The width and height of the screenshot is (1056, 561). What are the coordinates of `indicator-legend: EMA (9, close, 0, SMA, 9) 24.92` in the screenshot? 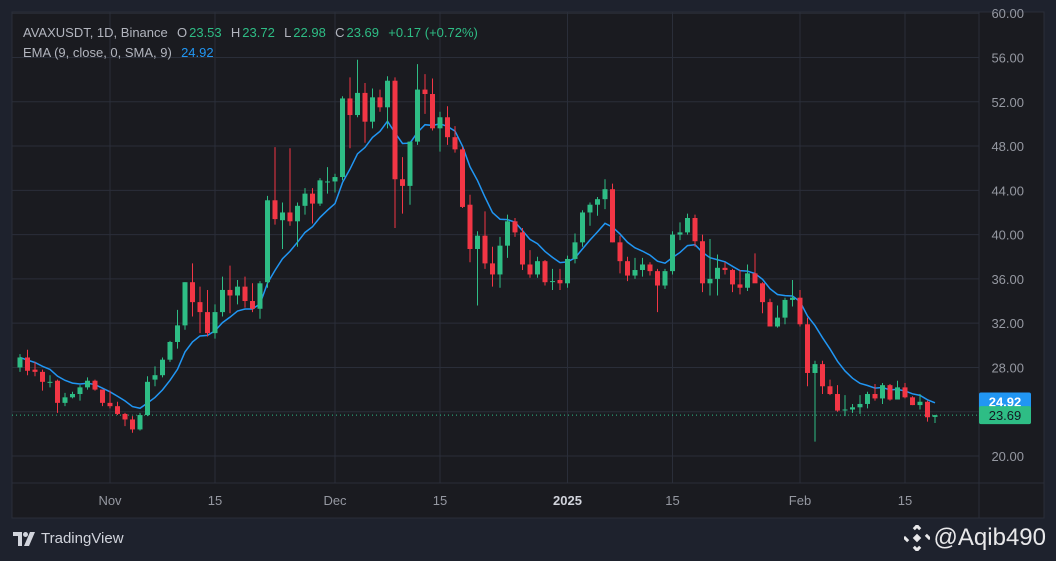 It's located at (251, 53).